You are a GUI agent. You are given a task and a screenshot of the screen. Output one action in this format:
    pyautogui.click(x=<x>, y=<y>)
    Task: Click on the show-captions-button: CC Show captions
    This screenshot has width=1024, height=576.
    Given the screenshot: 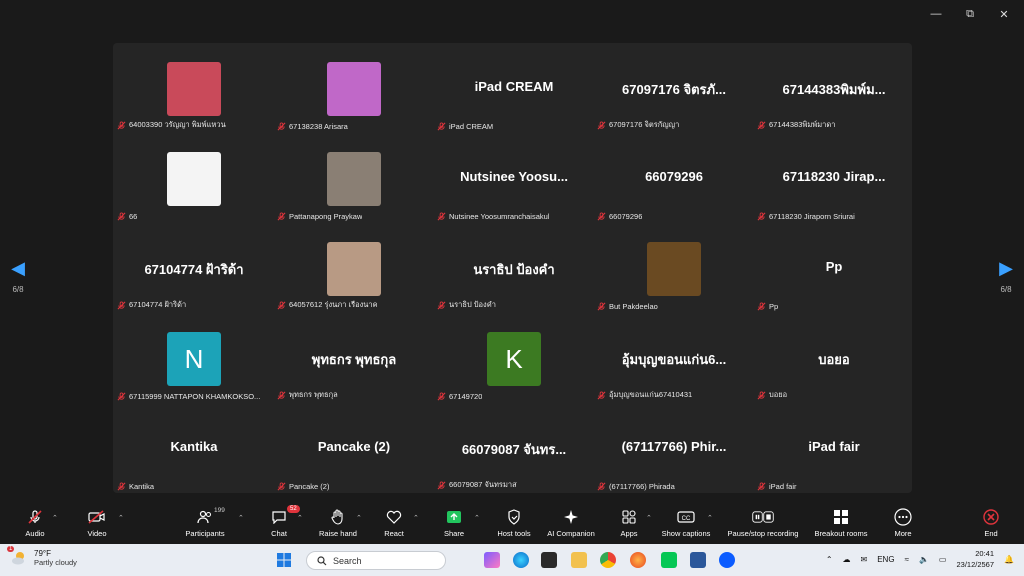 What is the action you would take?
    pyautogui.click(x=686, y=522)
    